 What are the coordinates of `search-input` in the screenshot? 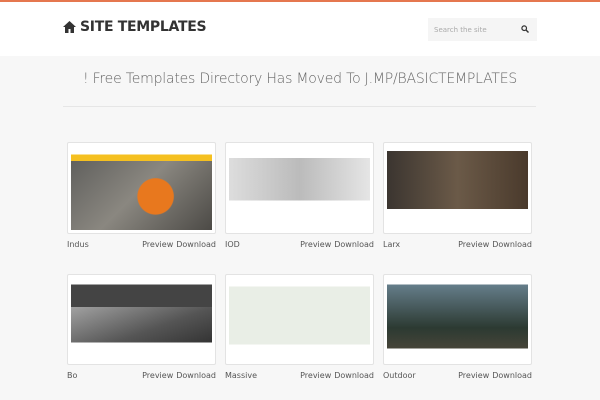 It's located at (474, 29).